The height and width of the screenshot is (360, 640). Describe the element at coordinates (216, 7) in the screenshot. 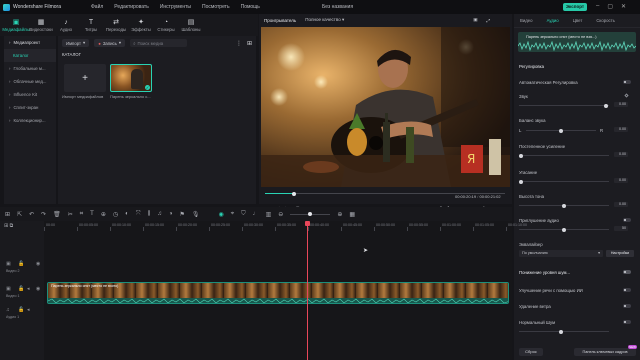

I see `menu-view: Посмотреть` at that location.